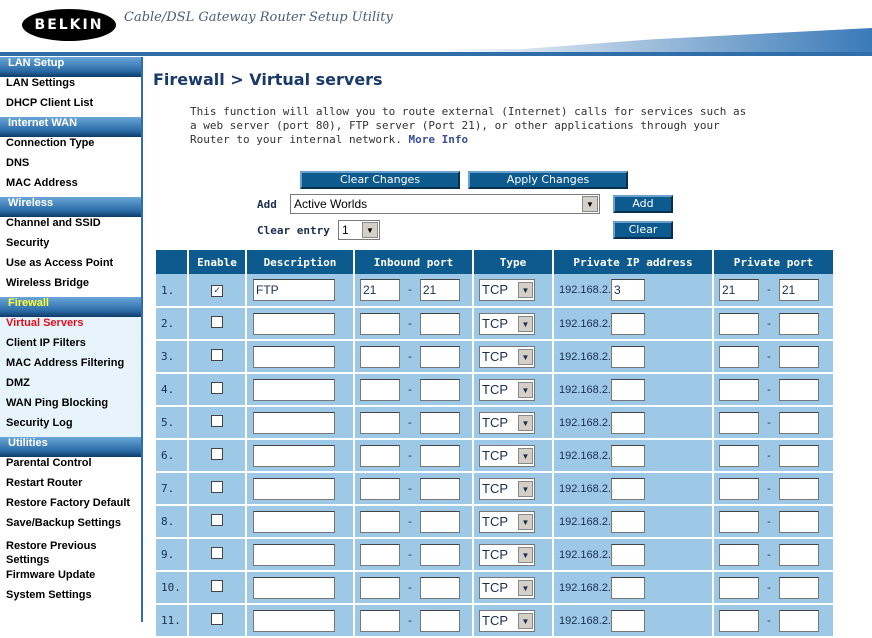 This screenshot has width=872, height=638. What do you see at coordinates (69, 25) in the screenshot?
I see `belkin-logo: BELKIN` at bounding box center [69, 25].